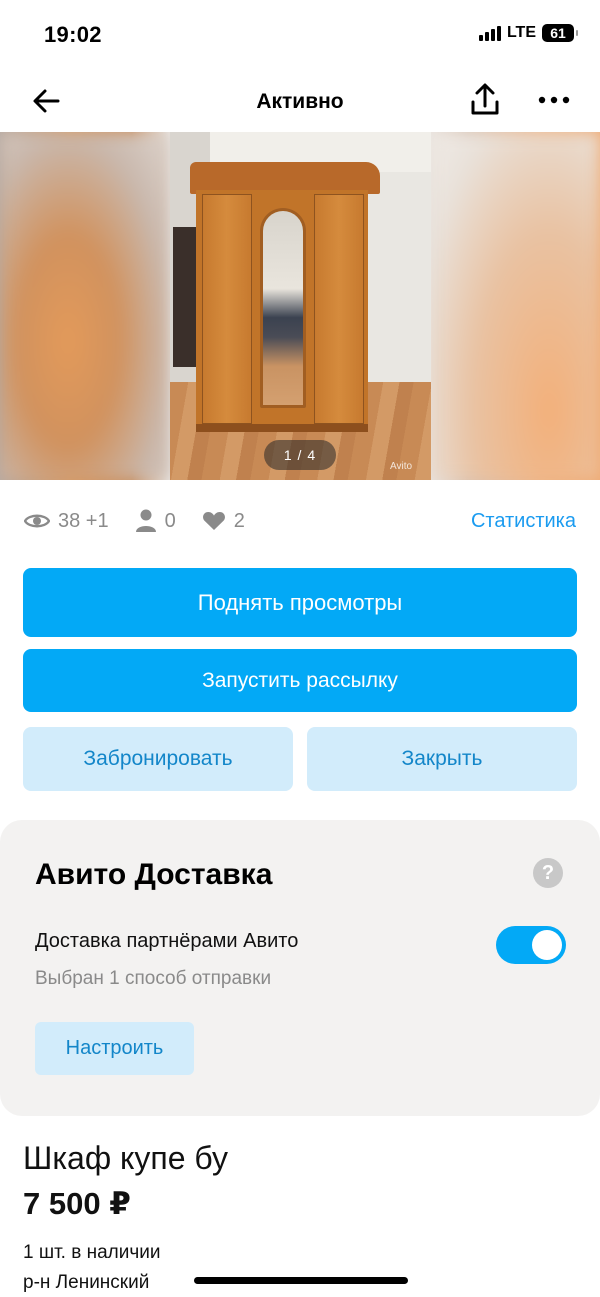 The image size is (600, 1297). What do you see at coordinates (37, 521) in the screenshot?
I see `eye-icon` at bounding box center [37, 521].